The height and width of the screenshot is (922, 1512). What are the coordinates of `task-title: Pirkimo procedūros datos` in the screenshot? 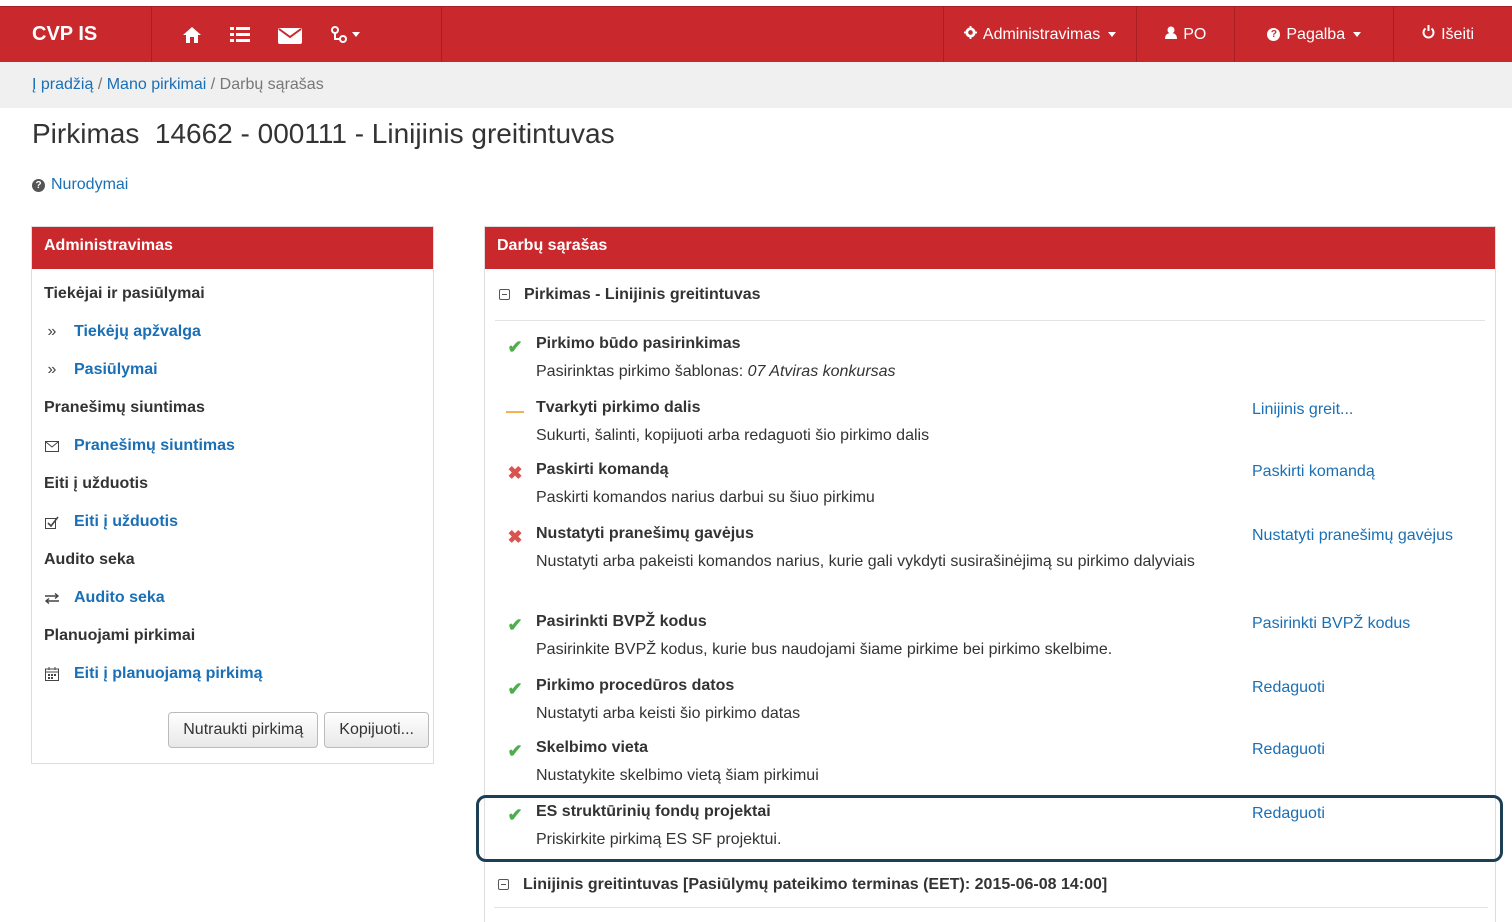 It's located at (635, 685).